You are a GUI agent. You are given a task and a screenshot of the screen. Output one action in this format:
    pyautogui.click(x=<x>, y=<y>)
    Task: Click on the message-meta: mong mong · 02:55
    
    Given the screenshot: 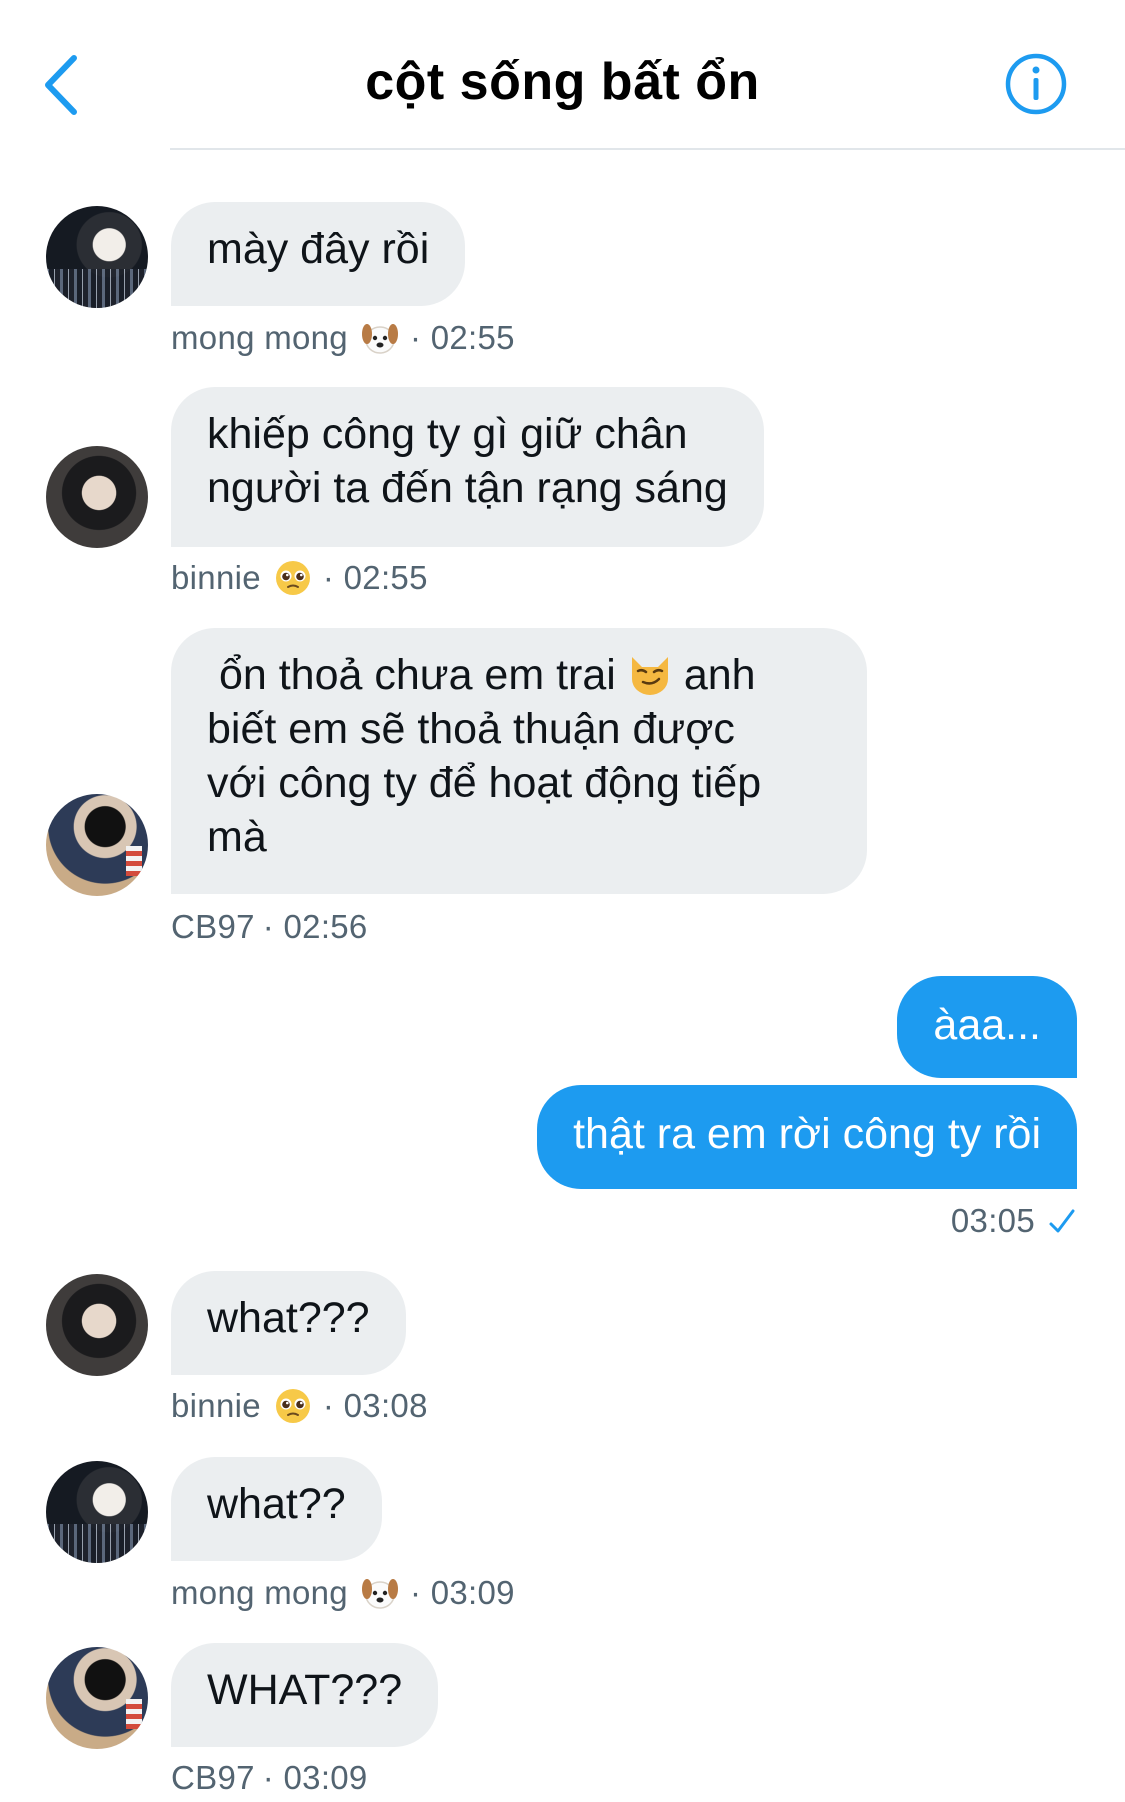 What is the action you would take?
    pyautogui.click(x=343, y=338)
    